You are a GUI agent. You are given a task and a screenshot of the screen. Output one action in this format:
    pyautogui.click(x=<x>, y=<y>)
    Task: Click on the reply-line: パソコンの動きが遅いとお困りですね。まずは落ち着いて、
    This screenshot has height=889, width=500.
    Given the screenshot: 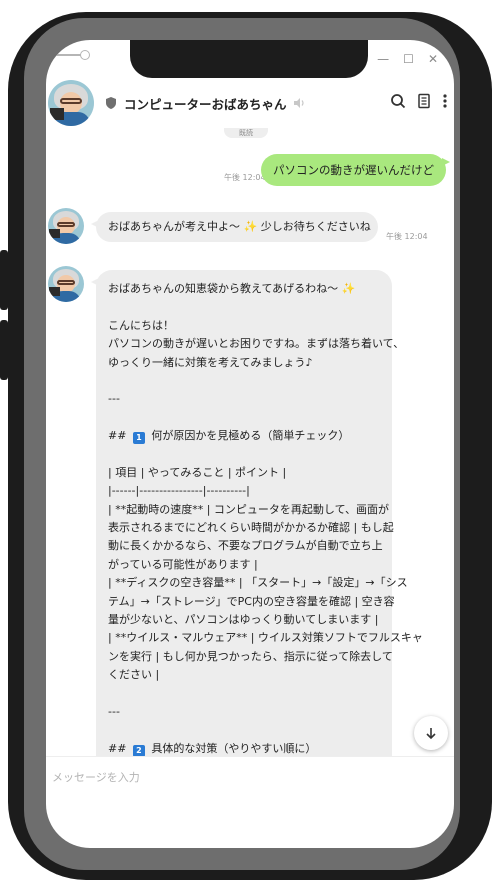 What is the action you would take?
    pyautogui.click(x=256, y=344)
    